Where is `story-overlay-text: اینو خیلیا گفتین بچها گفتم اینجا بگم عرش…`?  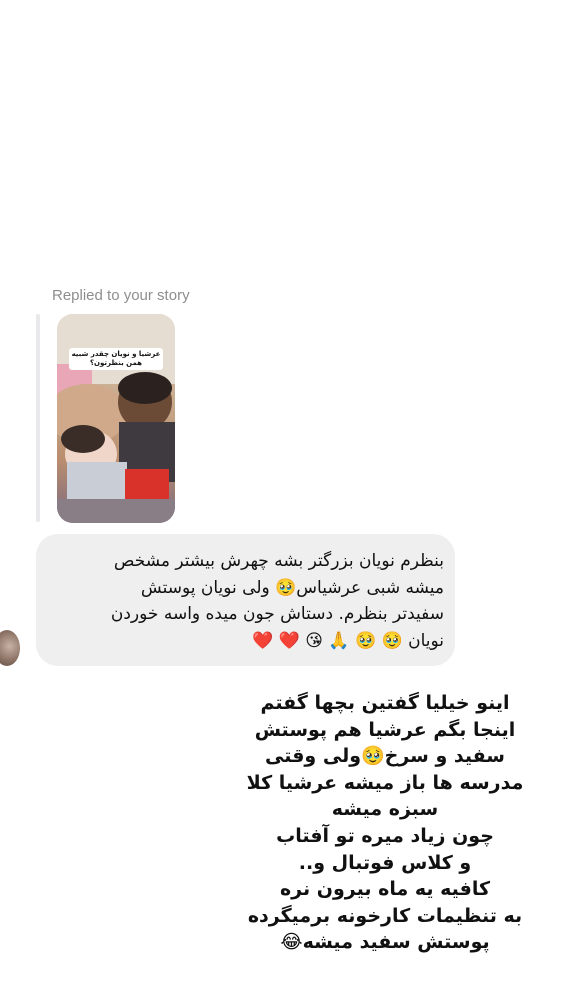
story-overlay-text: اینو خیلیا گفتین بچها گفتم اینجا بگم عرش… is located at coordinates (385, 823).